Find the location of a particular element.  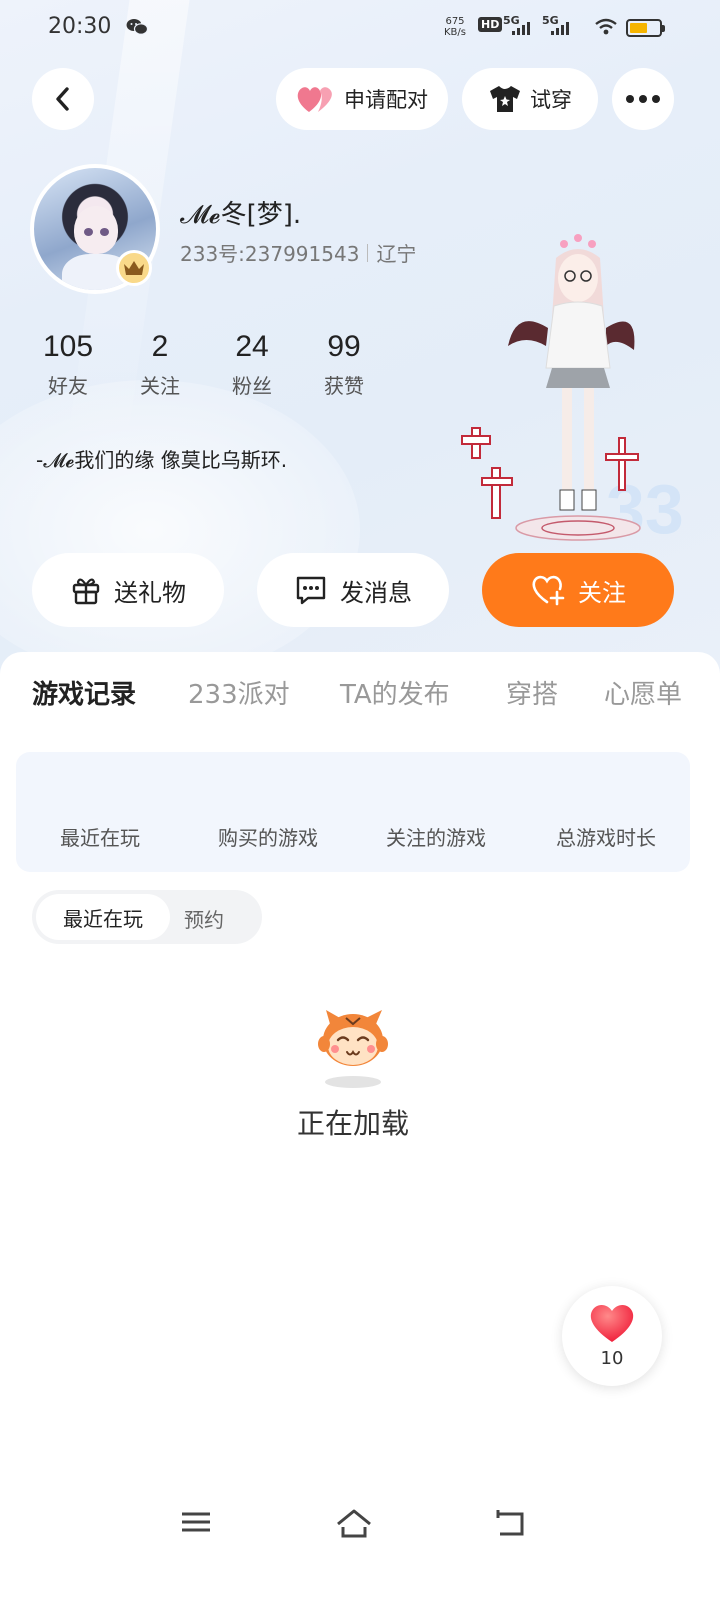

stat-likes: 99 获赞 is located at coordinates (344, 364).